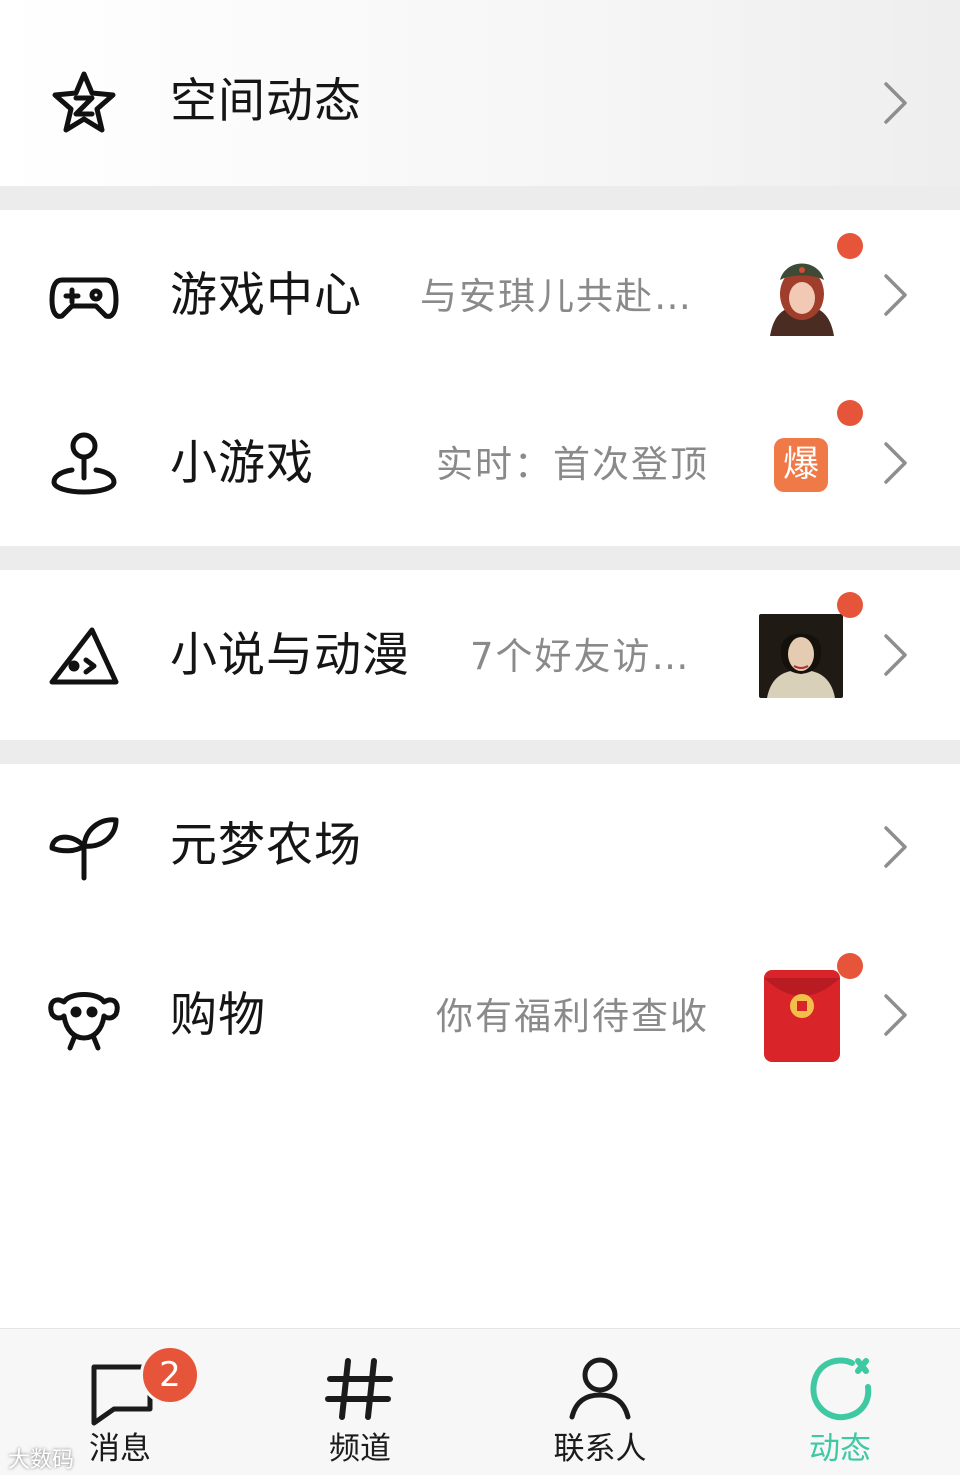 The width and height of the screenshot is (960, 1475). I want to click on hot-badge: 爆, so click(801, 465).